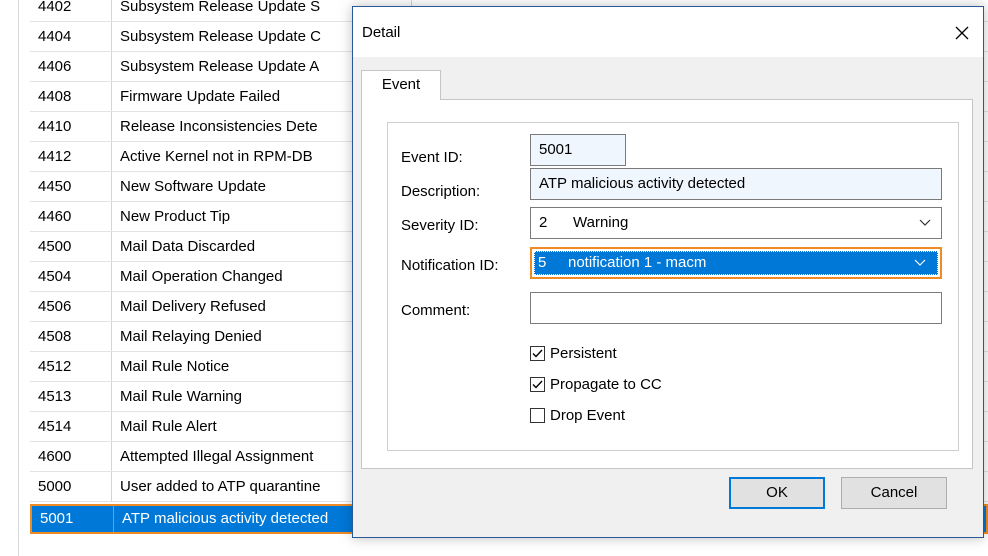 This screenshot has width=988, height=556. I want to click on event-id-cell: 4504, so click(71, 276).